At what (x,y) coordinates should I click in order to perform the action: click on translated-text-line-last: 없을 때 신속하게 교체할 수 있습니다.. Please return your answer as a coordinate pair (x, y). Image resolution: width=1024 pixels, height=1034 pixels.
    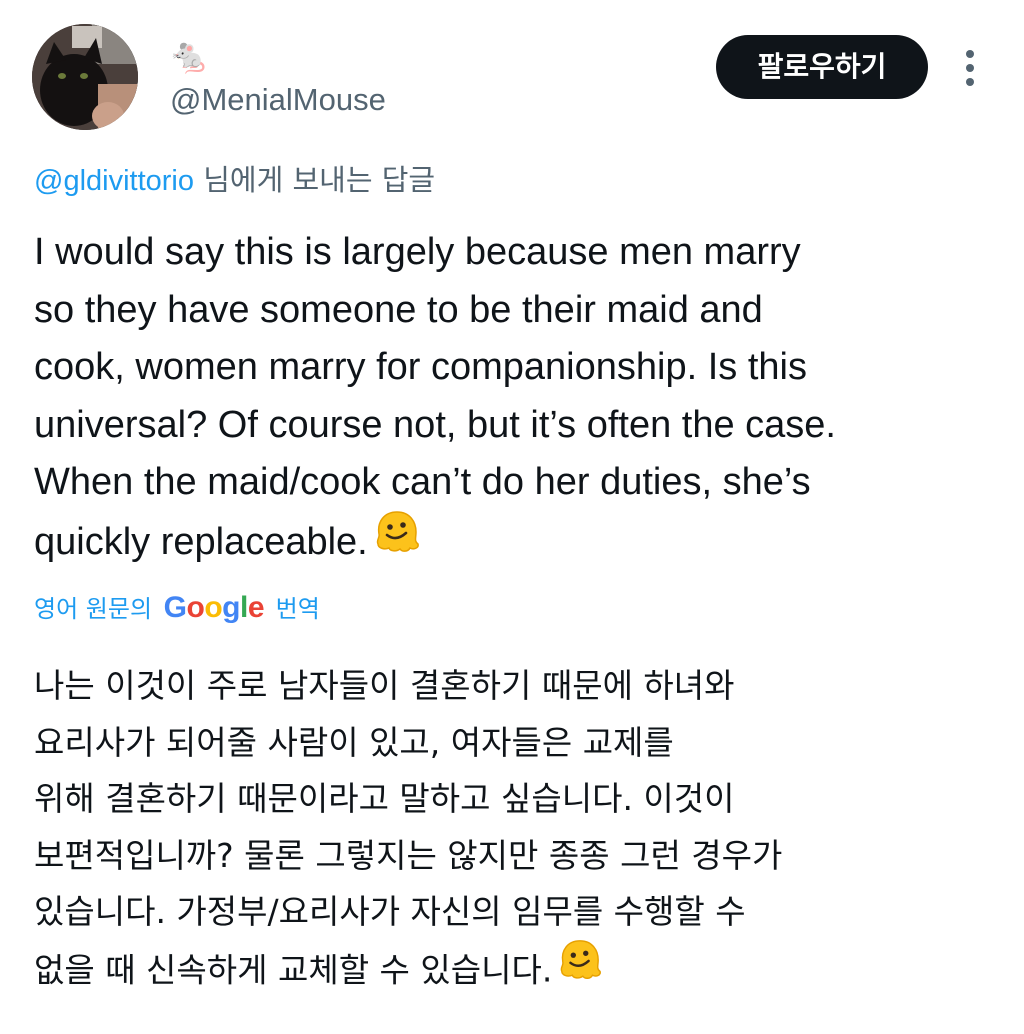
    Looking at the image, I should click on (514, 971).